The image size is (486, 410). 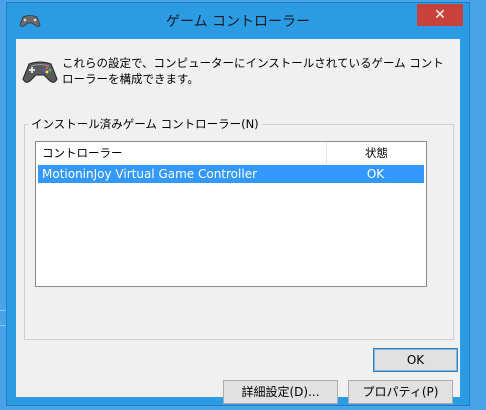 I want to click on controller-name: MotioninJoy Virtual Game Controller, so click(x=150, y=174).